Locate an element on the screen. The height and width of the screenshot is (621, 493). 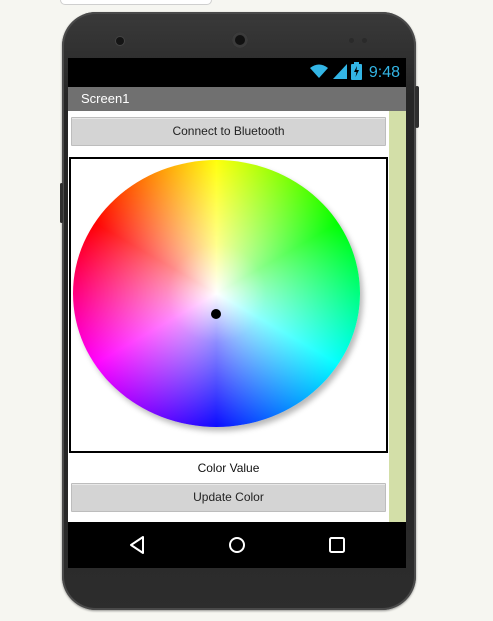
home-icon is located at coordinates (237, 545).